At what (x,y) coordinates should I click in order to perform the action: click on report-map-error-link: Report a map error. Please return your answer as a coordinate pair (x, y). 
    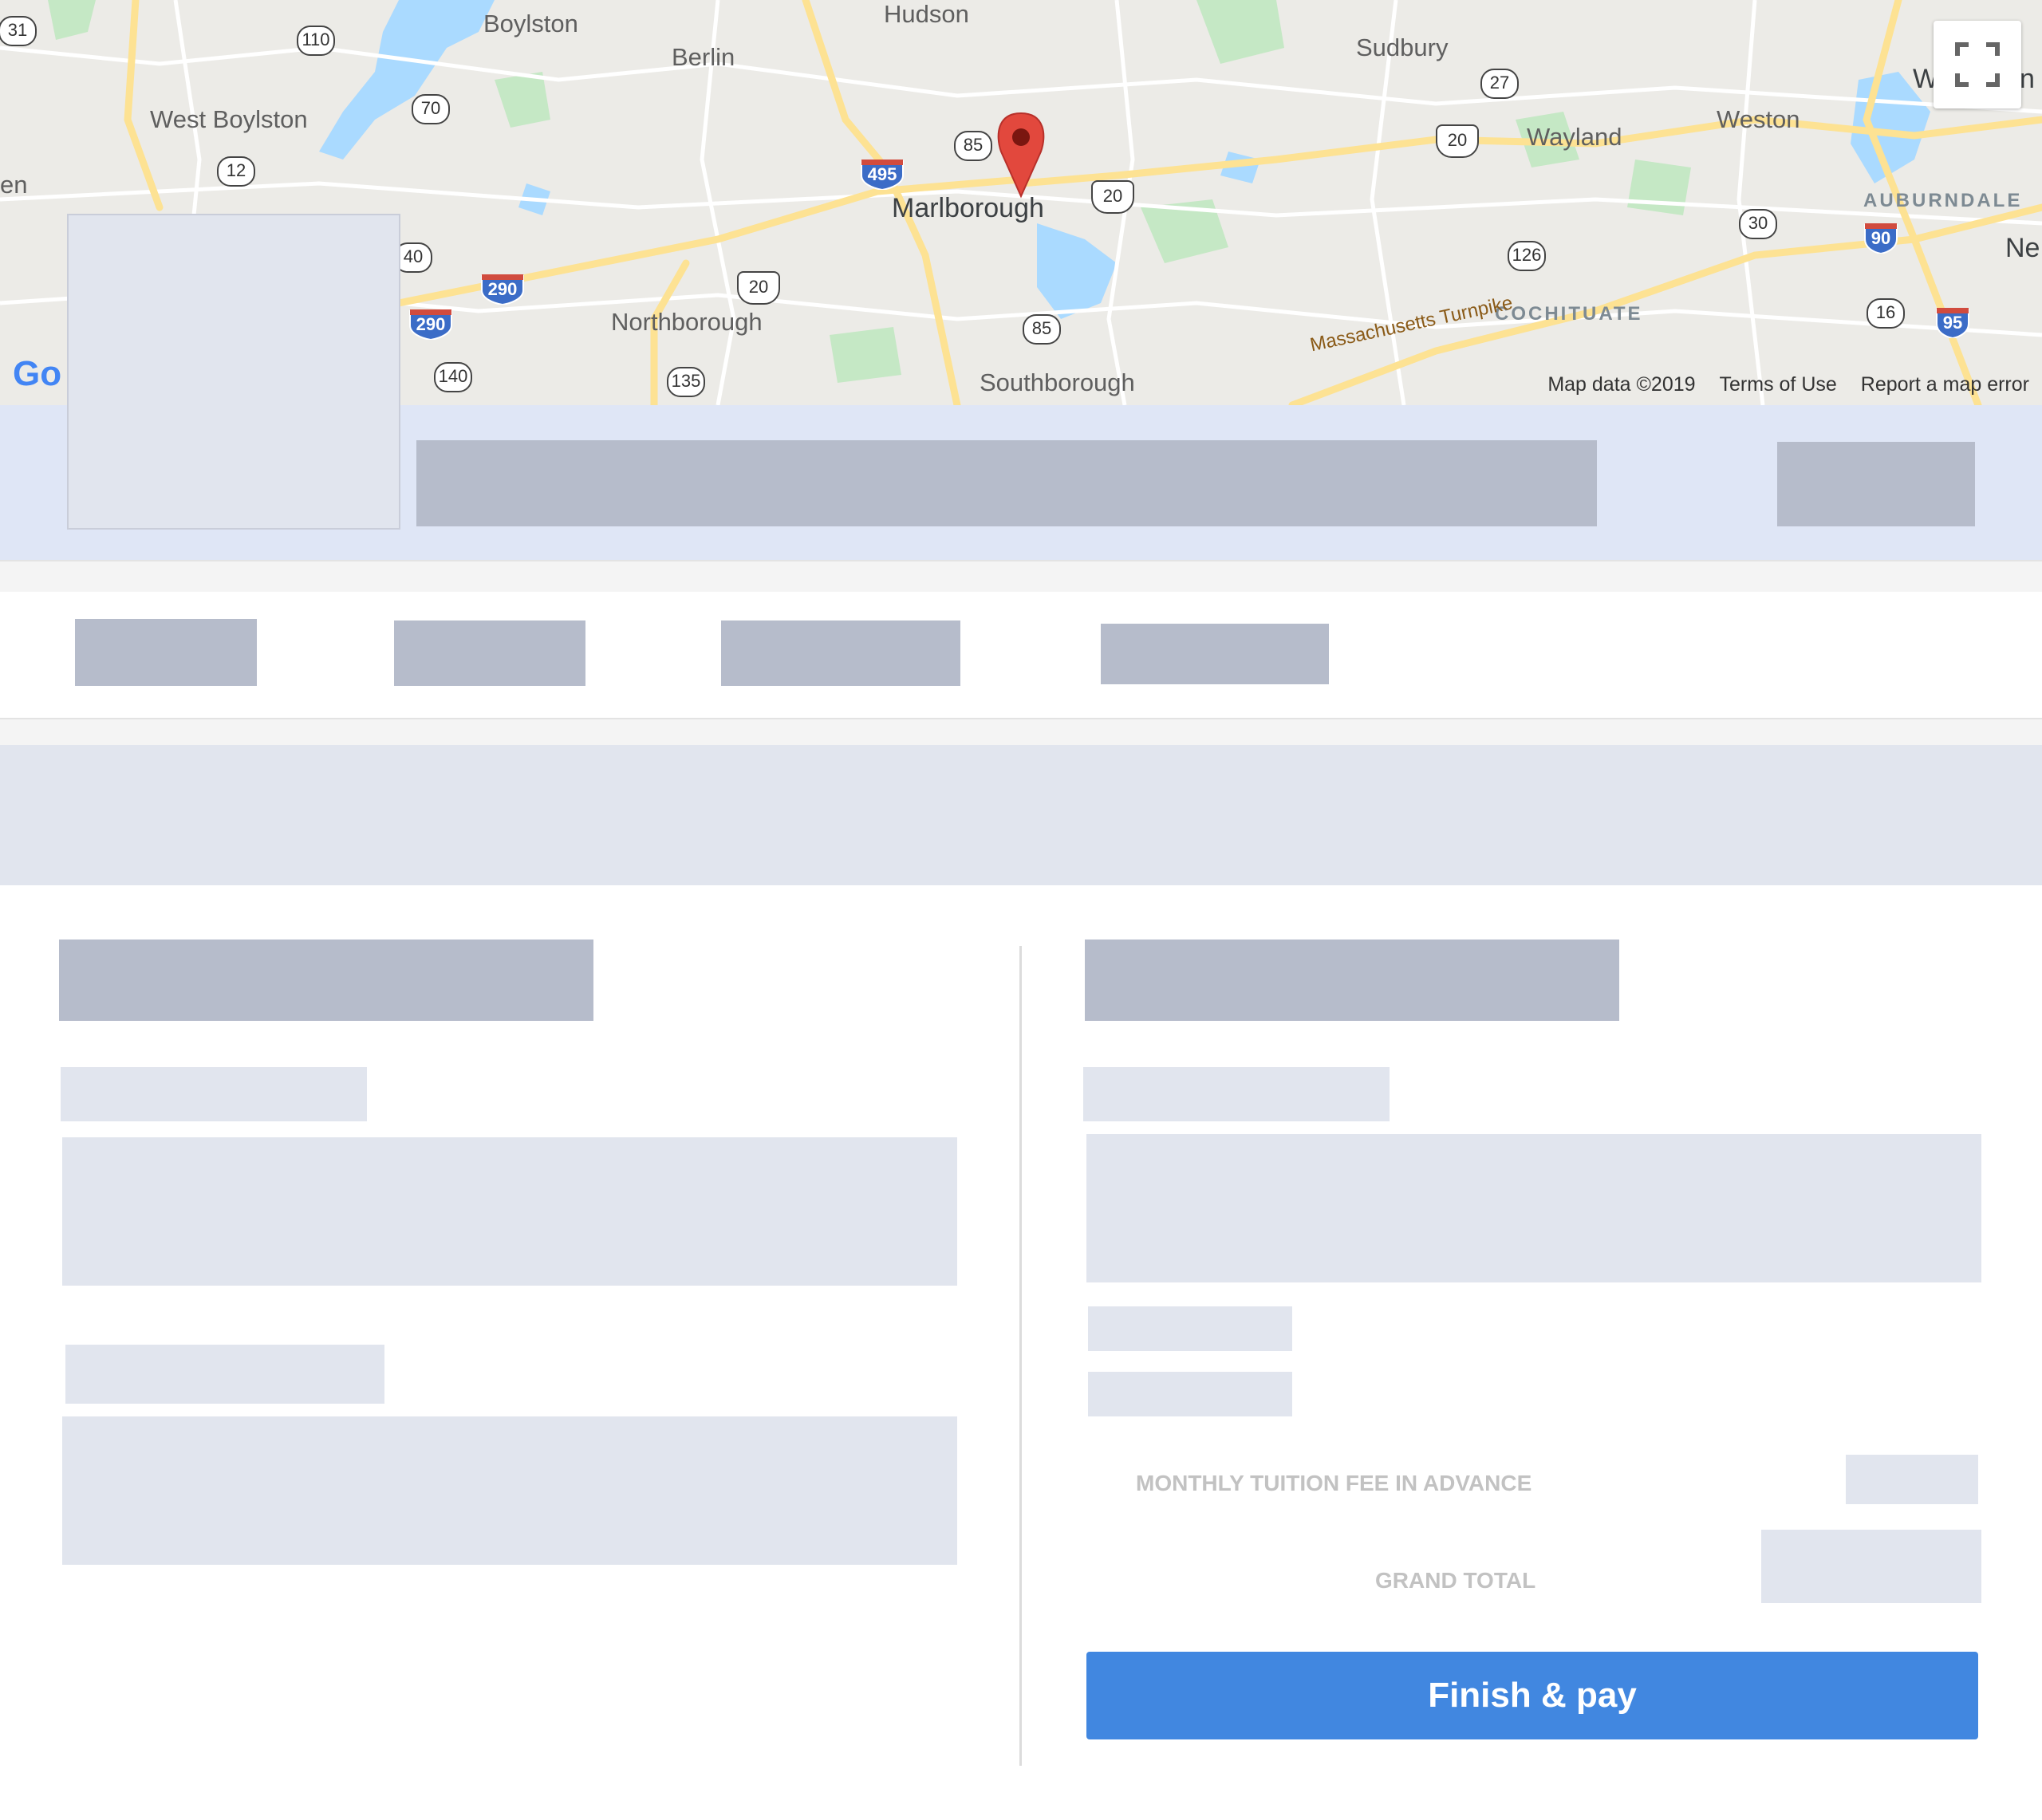
    Looking at the image, I should click on (1945, 384).